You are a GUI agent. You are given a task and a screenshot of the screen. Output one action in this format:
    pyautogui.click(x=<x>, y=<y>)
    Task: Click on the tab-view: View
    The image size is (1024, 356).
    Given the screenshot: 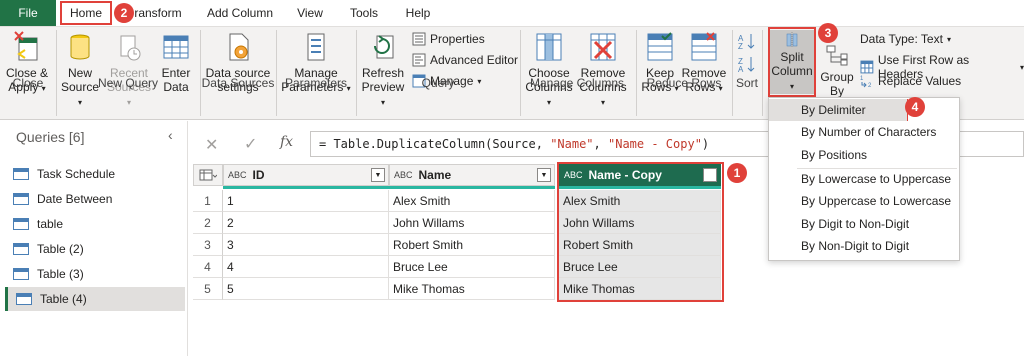 What is the action you would take?
    pyautogui.click(x=310, y=13)
    